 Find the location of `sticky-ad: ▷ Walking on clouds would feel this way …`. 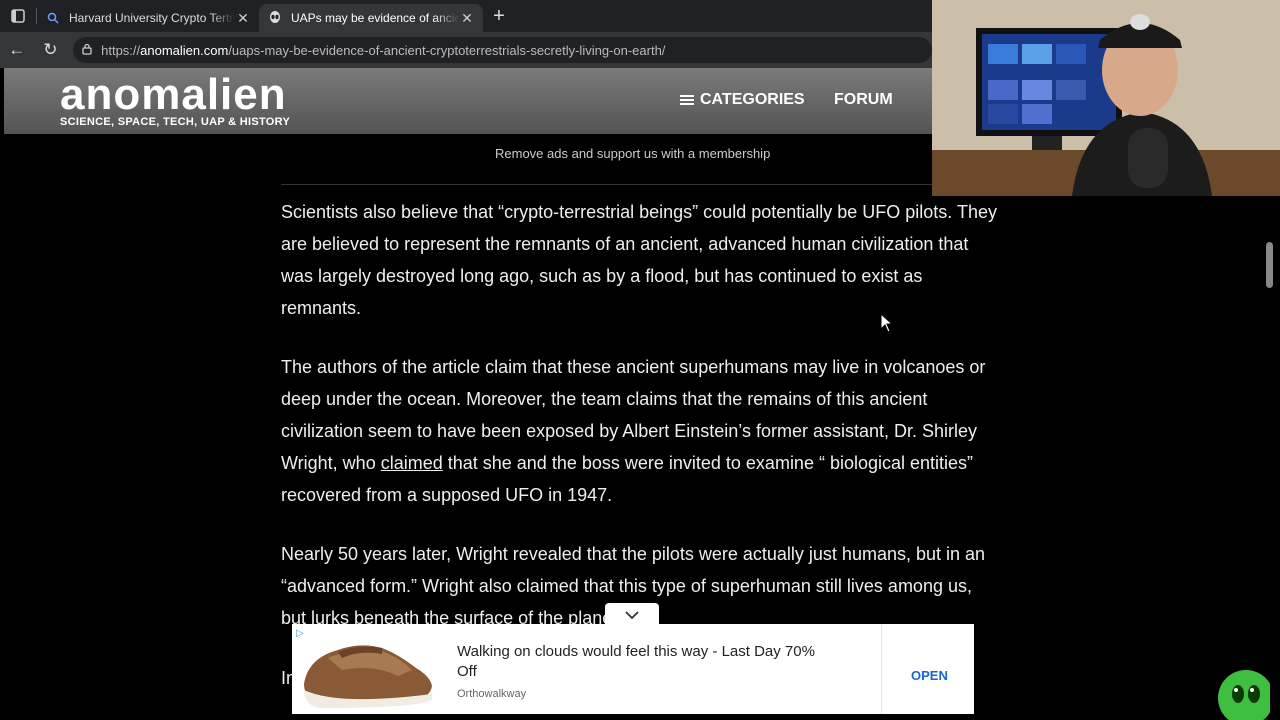

sticky-ad: ▷ Walking on clouds would feel this way … is located at coordinates (633, 669).